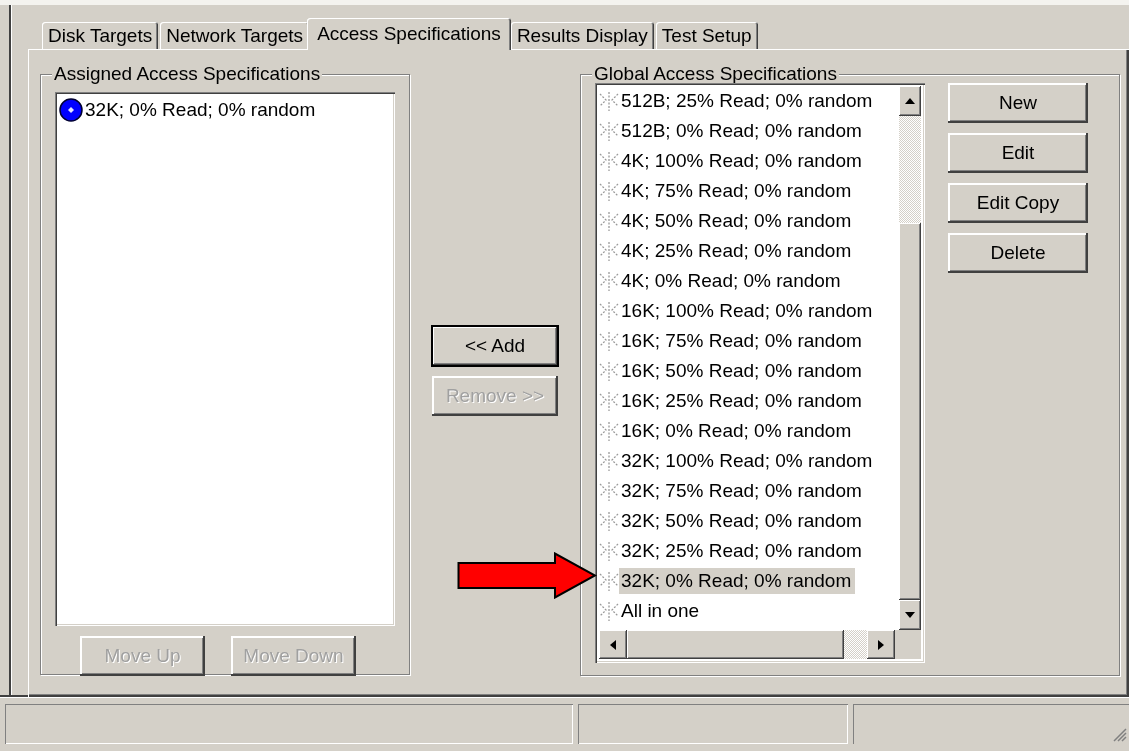 Image resolution: width=1129 pixels, height=751 pixels. What do you see at coordinates (737, 191) in the screenshot?
I see `list-item: 4K; 75% Read; 0% random` at bounding box center [737, 191].